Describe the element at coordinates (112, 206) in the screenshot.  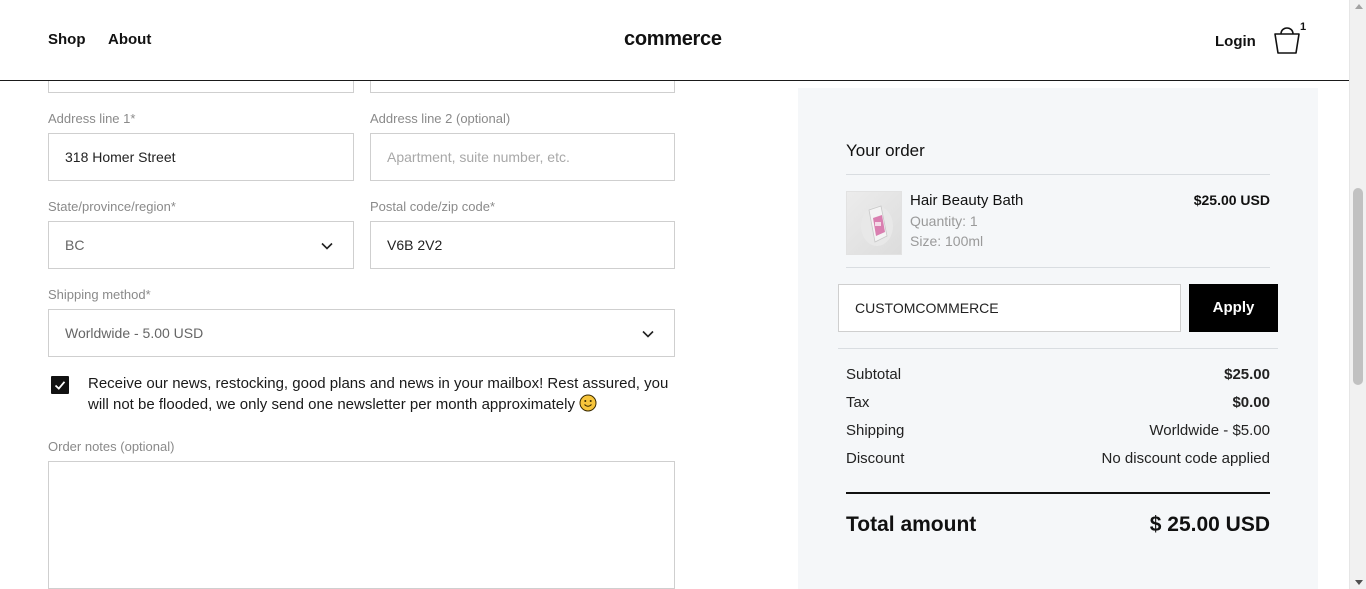
I see `state-label: State/province/region*` at that location.